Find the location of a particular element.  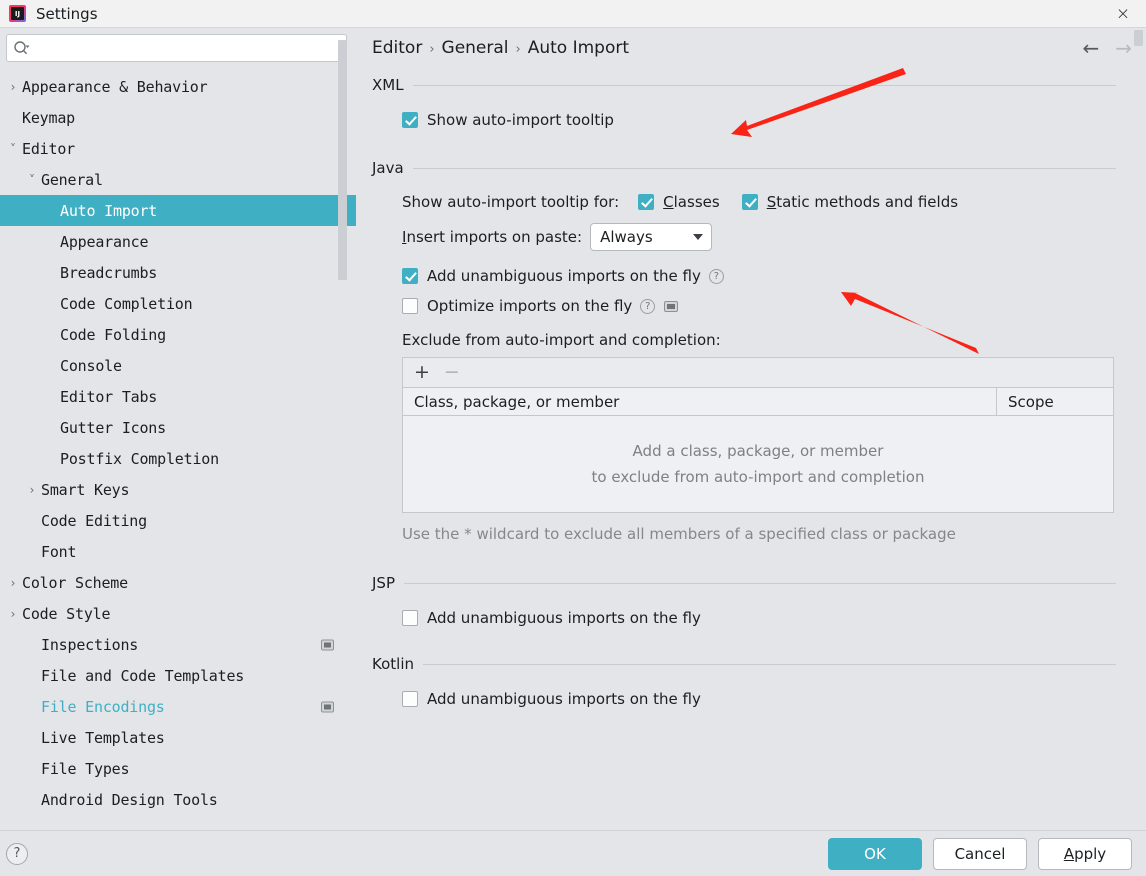

breadcrumb-part-auto-import: Auto Import is located at coordinates (578, 48).